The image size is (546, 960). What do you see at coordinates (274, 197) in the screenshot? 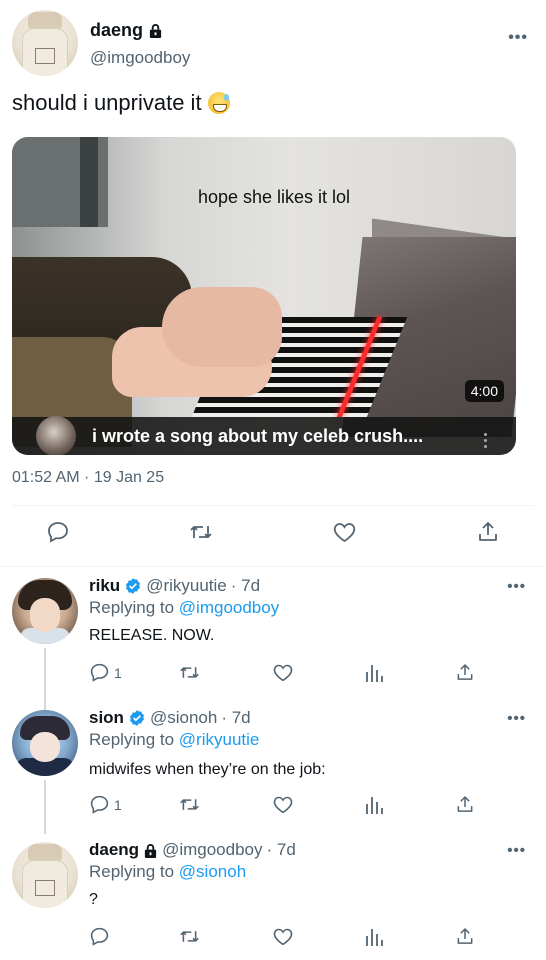
I see `video-caption: hope she likes it lol` at bounding box center [274, 197].